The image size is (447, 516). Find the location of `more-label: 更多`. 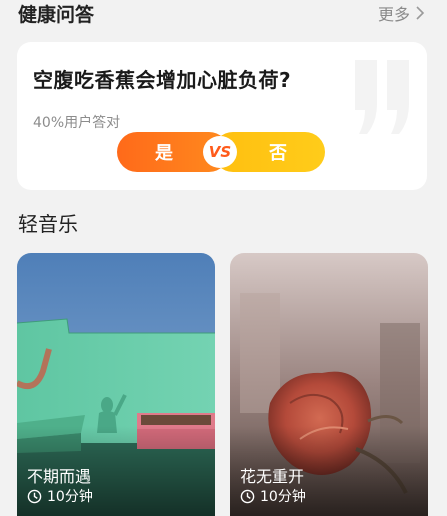

more-label: 更多 is located at coordinates (393, 14).